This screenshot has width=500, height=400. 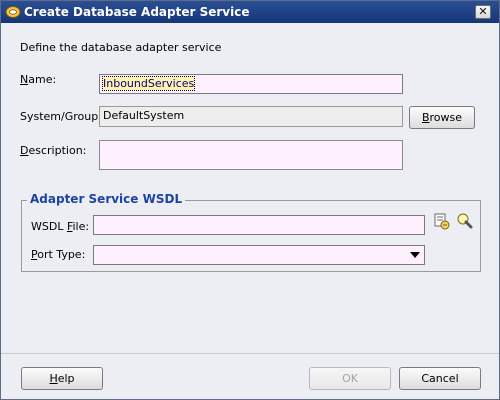 What do you see at coordinates (61, 116) in the screenshot?
I see `system-group-label: System/Group:` at bounding box center [61, 116].